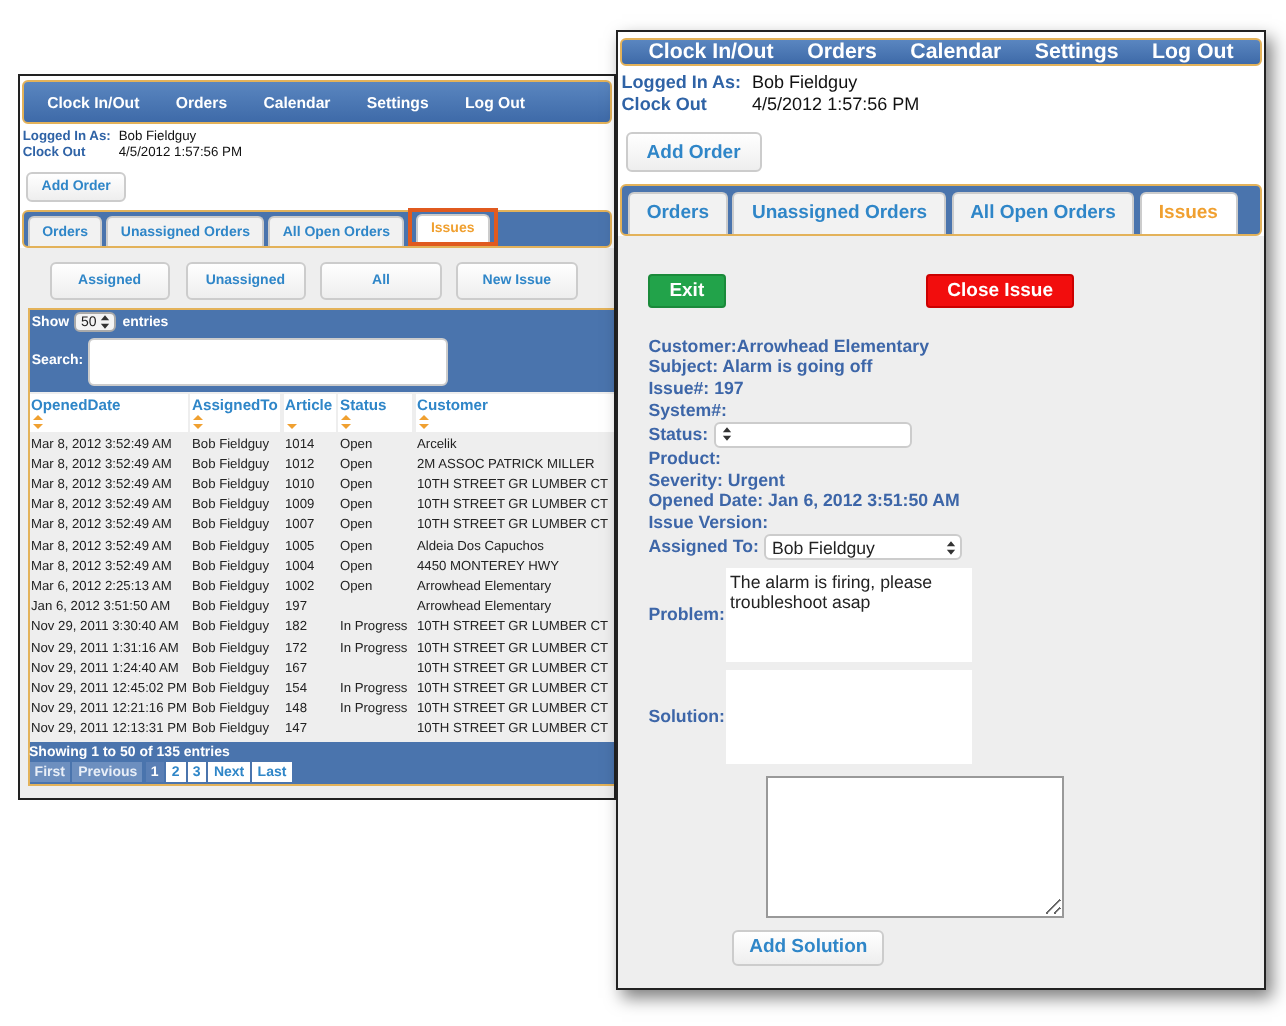  I want to click on tab: Orders, so click(678, 213).